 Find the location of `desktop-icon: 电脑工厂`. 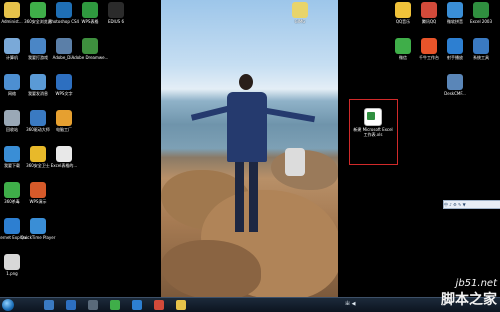

desktop-icon: 电脑工厂 is located at coordinates (64, 121).